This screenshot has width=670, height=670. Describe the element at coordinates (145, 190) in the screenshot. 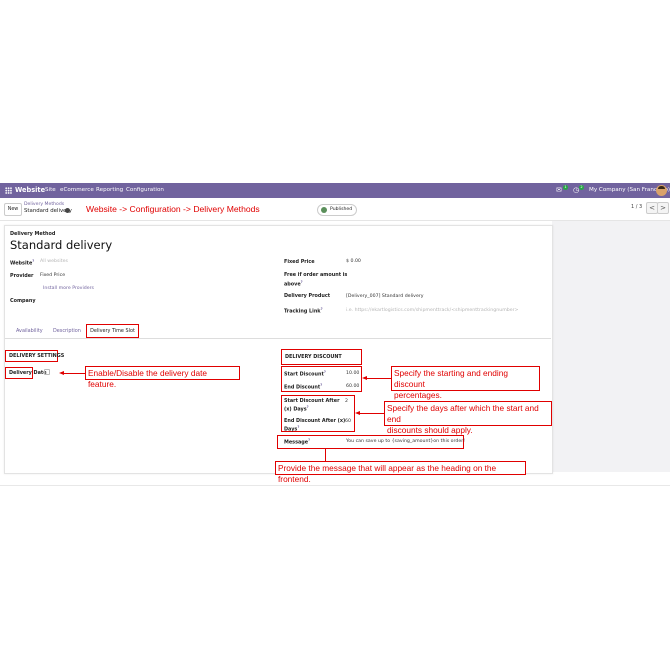

I see `menu-configuration: Configuration` at that location.